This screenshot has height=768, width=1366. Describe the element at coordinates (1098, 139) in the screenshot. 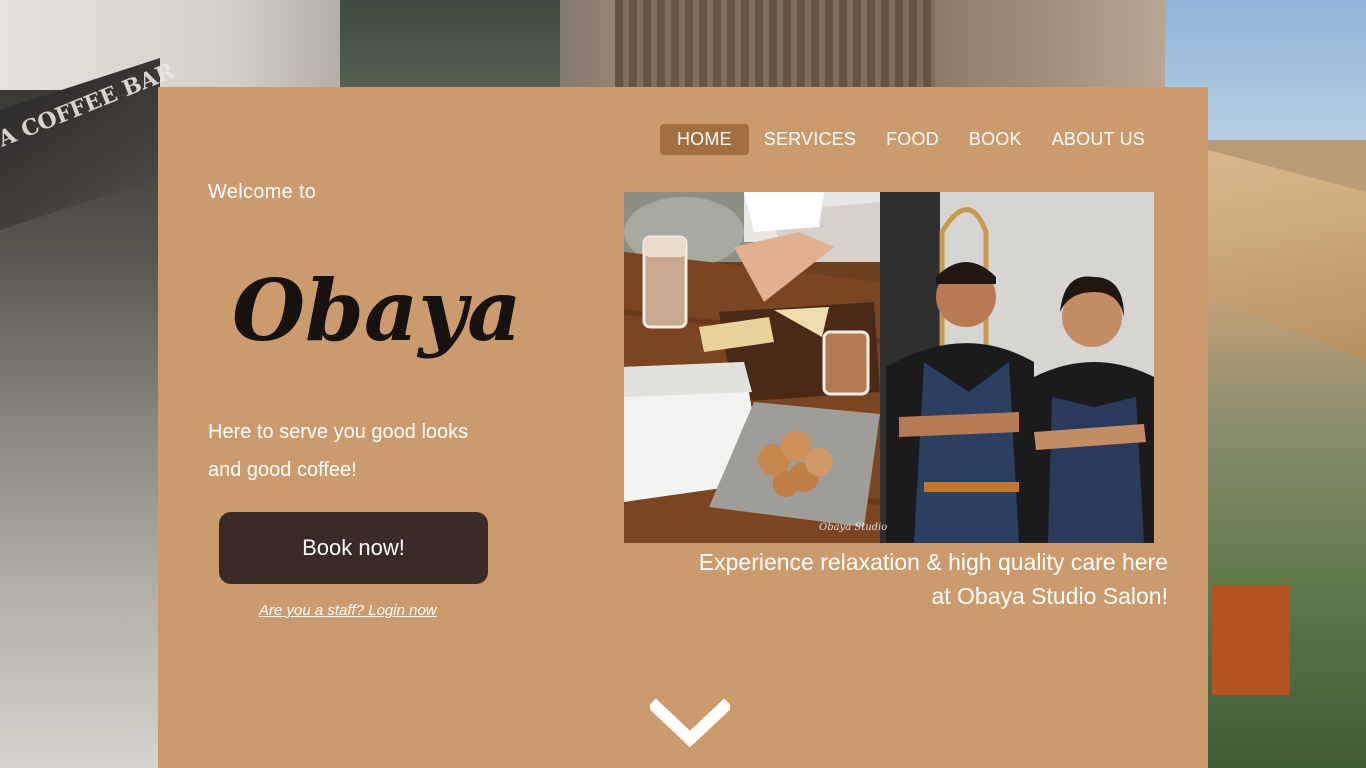

I see `nav-about-us: ABOUT US` at that location.